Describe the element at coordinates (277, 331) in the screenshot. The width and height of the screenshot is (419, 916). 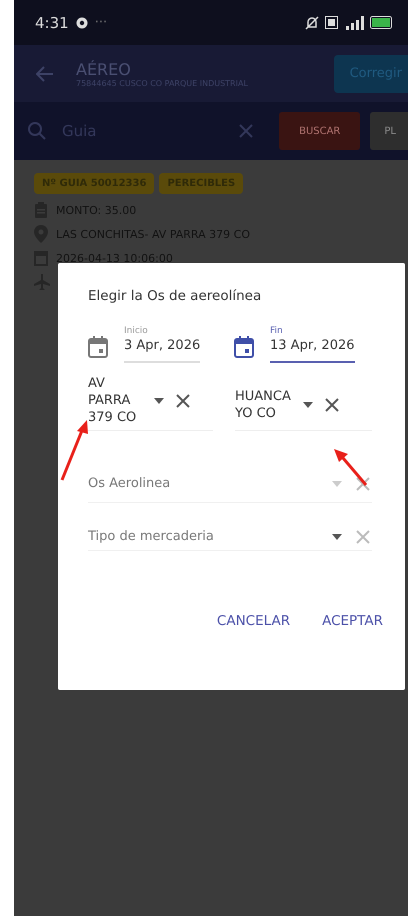
I see `field-label: Fin` at that location.